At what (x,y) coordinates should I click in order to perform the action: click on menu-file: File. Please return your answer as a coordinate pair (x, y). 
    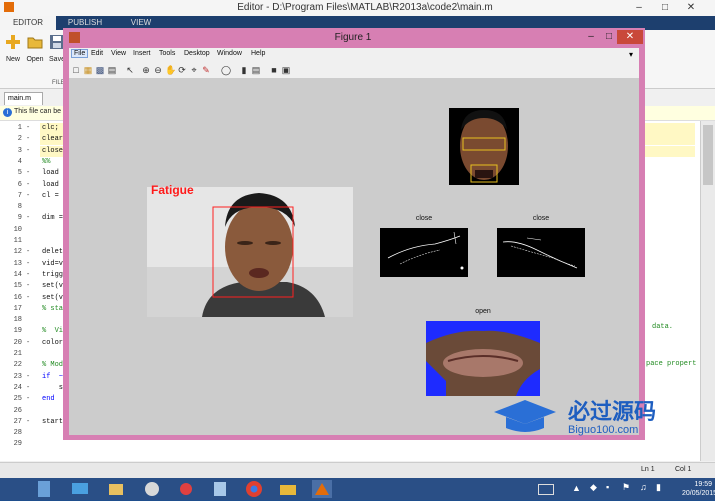
    Looking at the image, I should click on (80, 53).